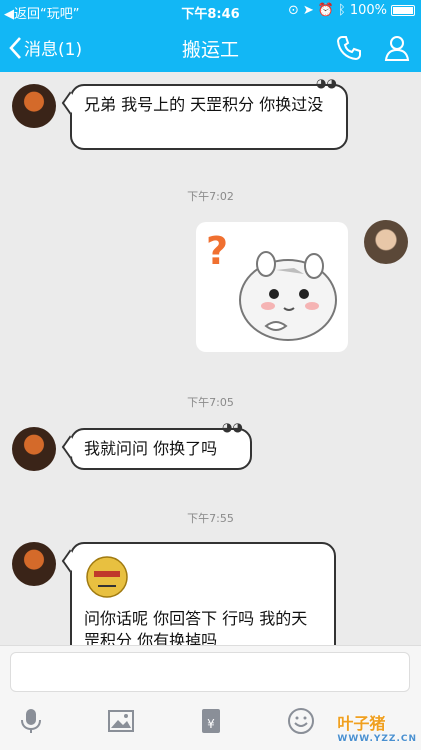 This screenshot has width=421, height=750. I want to click on timestamp: 下午7:05, so click(210, 402).